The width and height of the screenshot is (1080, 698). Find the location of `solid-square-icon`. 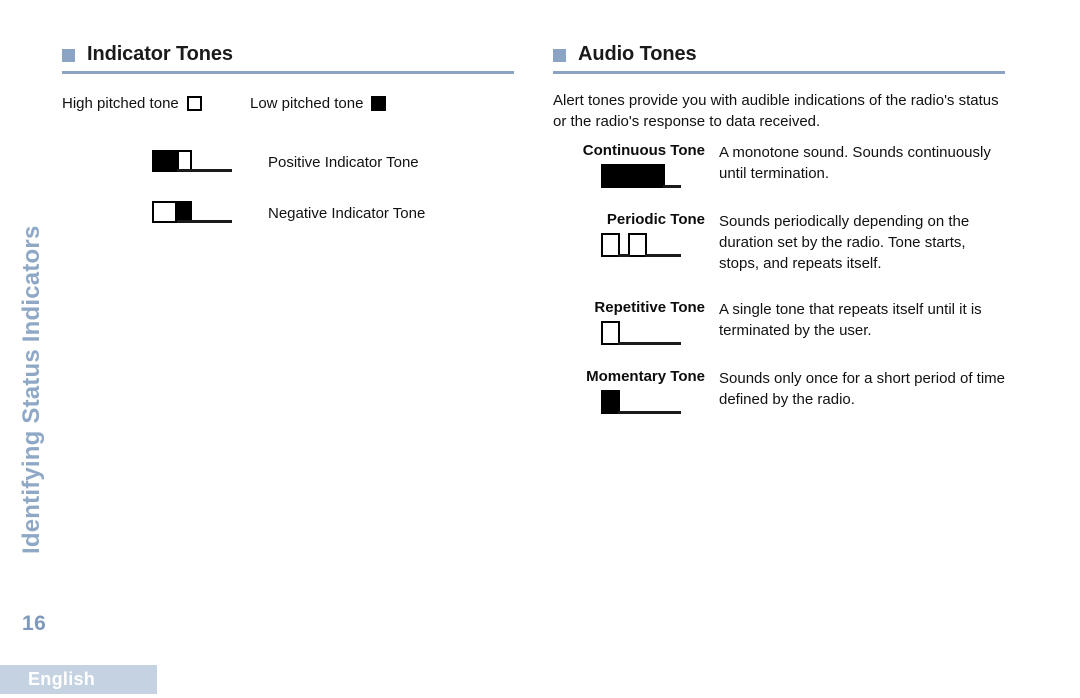

solid-square-icon is located at coordinates (379, 103).